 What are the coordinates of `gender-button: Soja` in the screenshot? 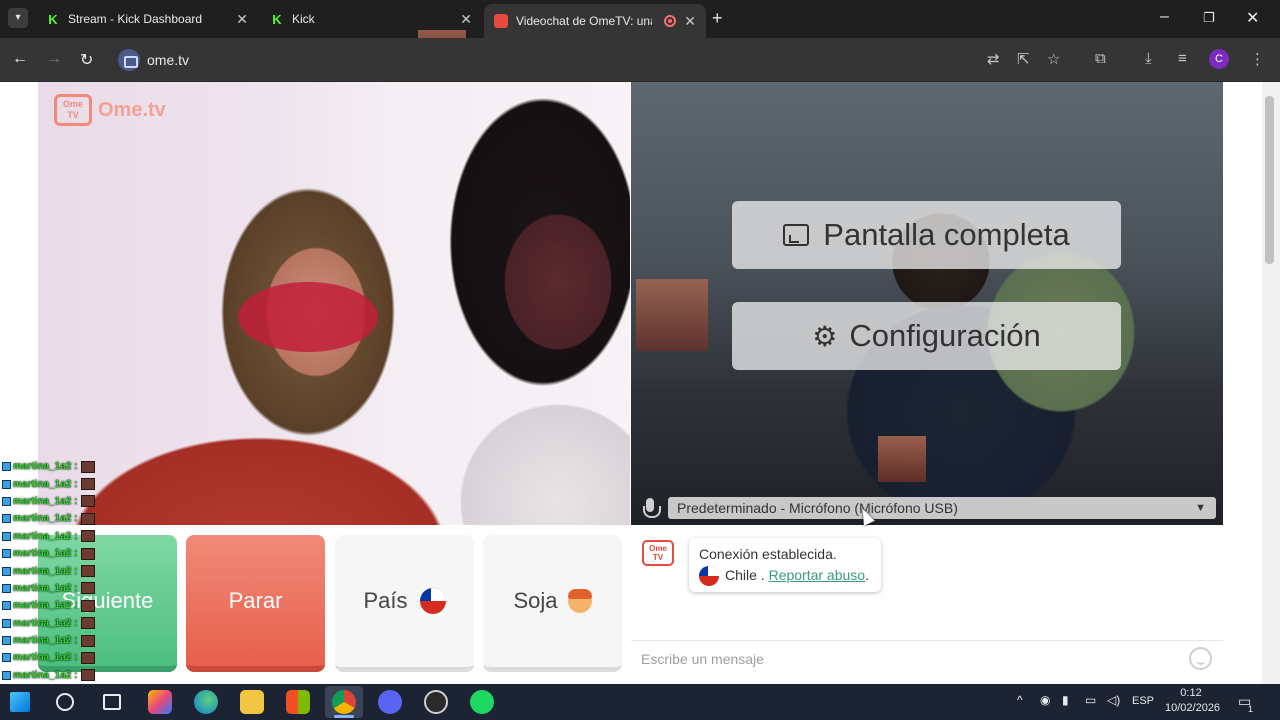 It's located at (552, 603).